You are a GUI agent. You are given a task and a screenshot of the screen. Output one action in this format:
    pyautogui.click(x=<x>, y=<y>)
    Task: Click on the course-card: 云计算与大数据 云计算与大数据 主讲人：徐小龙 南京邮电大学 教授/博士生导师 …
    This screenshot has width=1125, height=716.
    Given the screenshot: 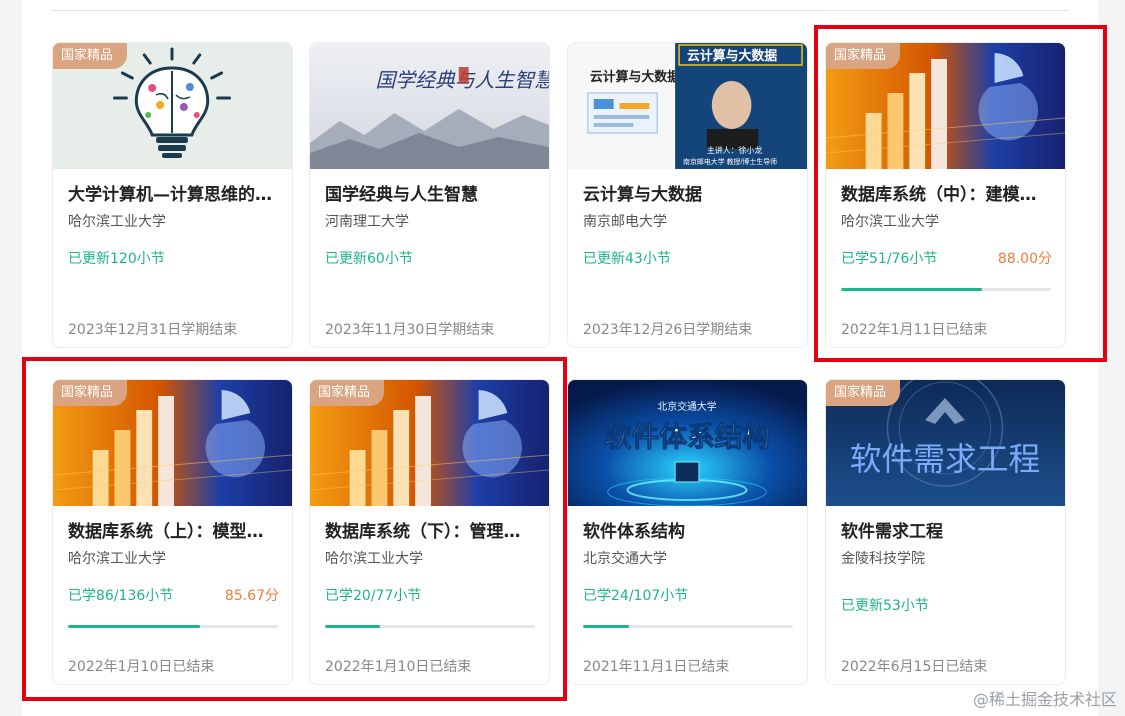 What is the action you would take?
    pyautogui.click(x=687, y=195)
    